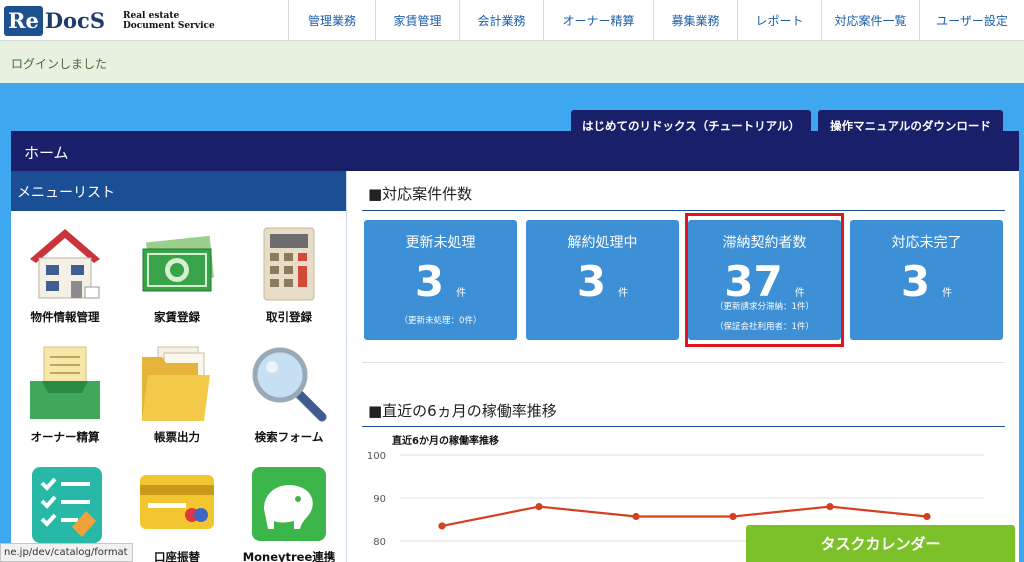 The height and width of the screenshot is (562, 1024). Describe the element at coordinates (177, 317) in the screenshot. I see `menu-label-rent-registration: 家賃登録` at that location.